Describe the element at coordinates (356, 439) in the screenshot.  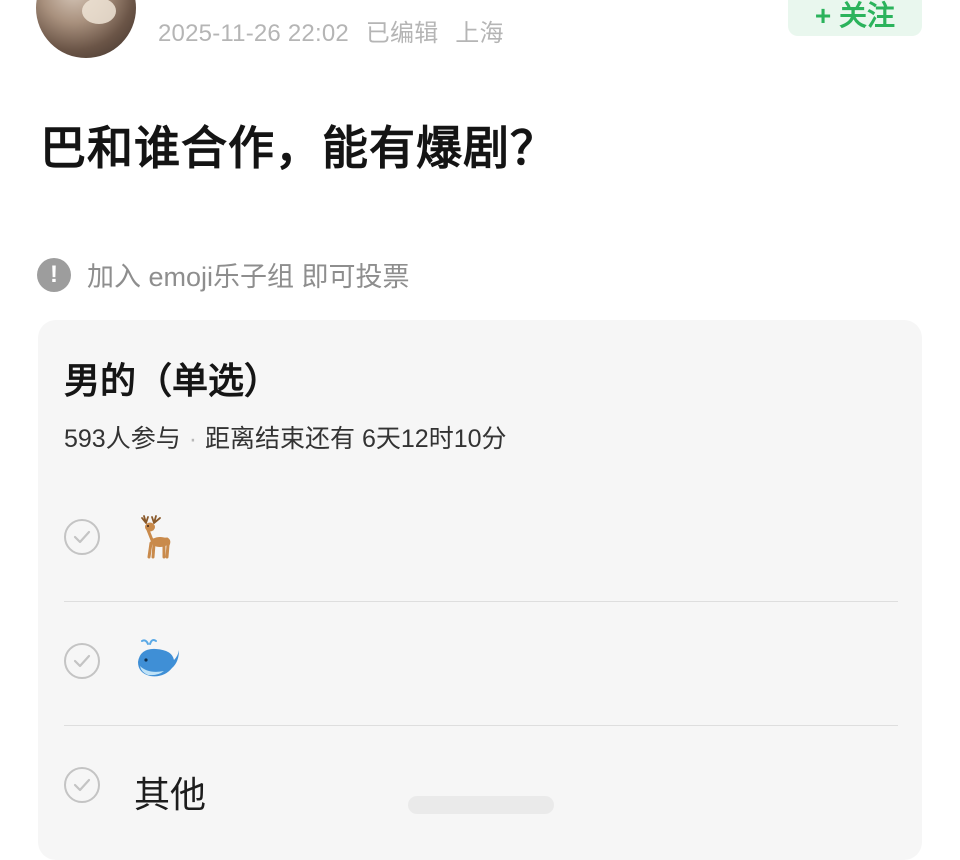
I see `time-remaining: 距离结束还有 6天12时10分` at that location.